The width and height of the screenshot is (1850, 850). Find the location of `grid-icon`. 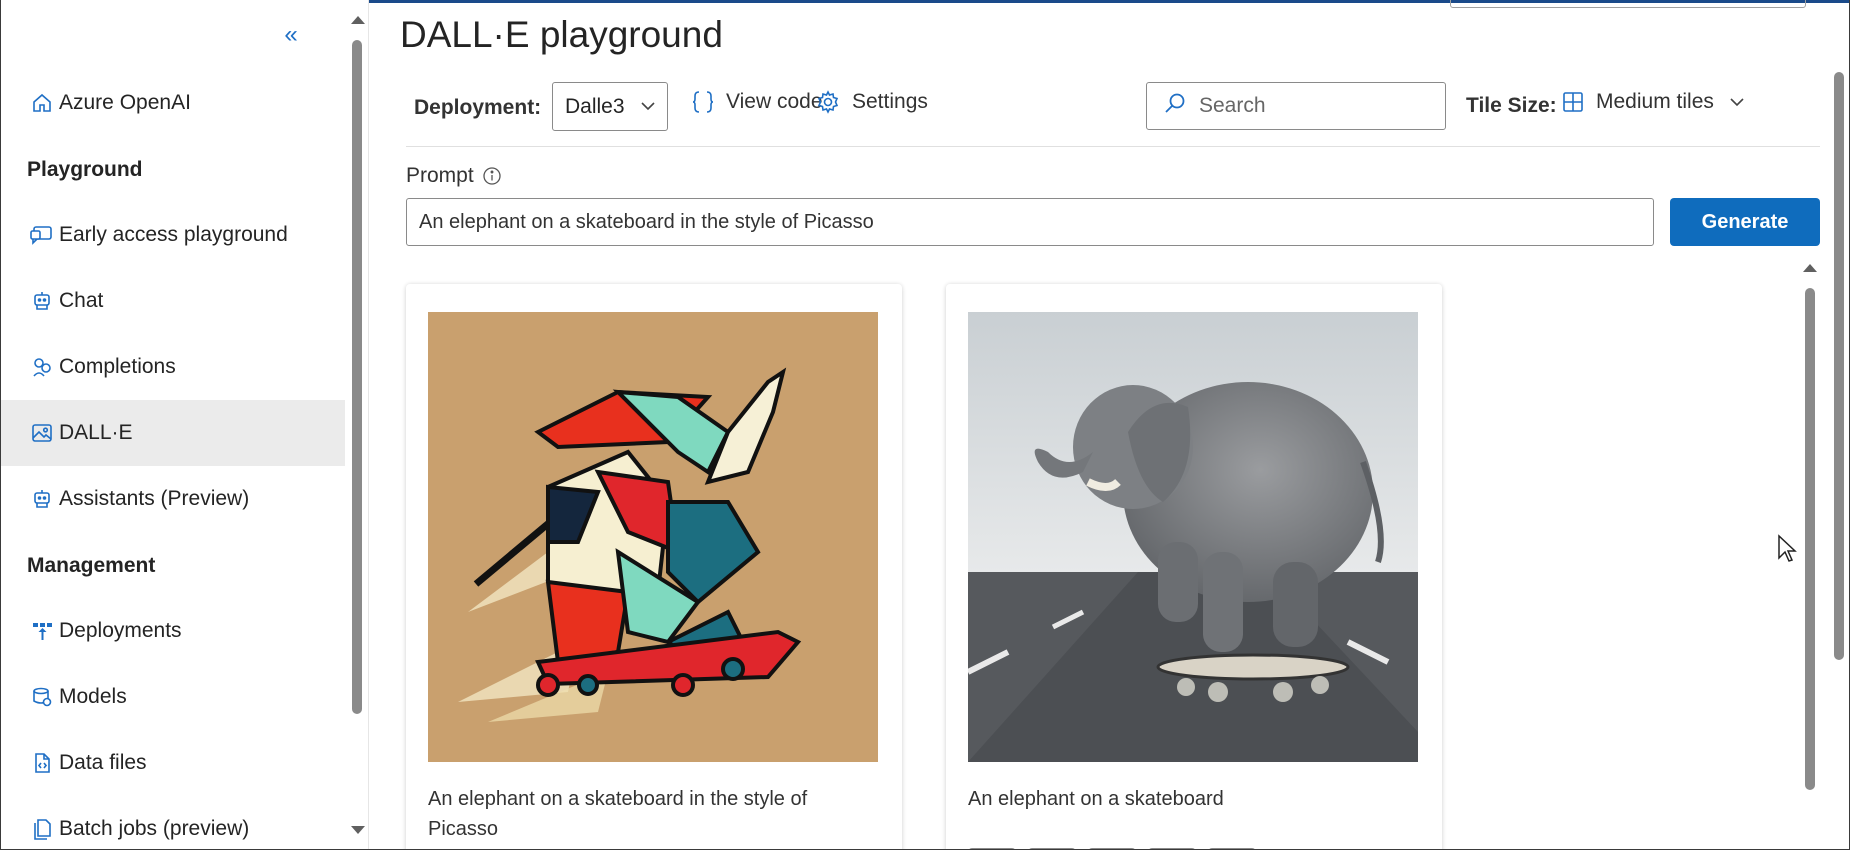

grid-icon is located at coordinates (1573, 102).